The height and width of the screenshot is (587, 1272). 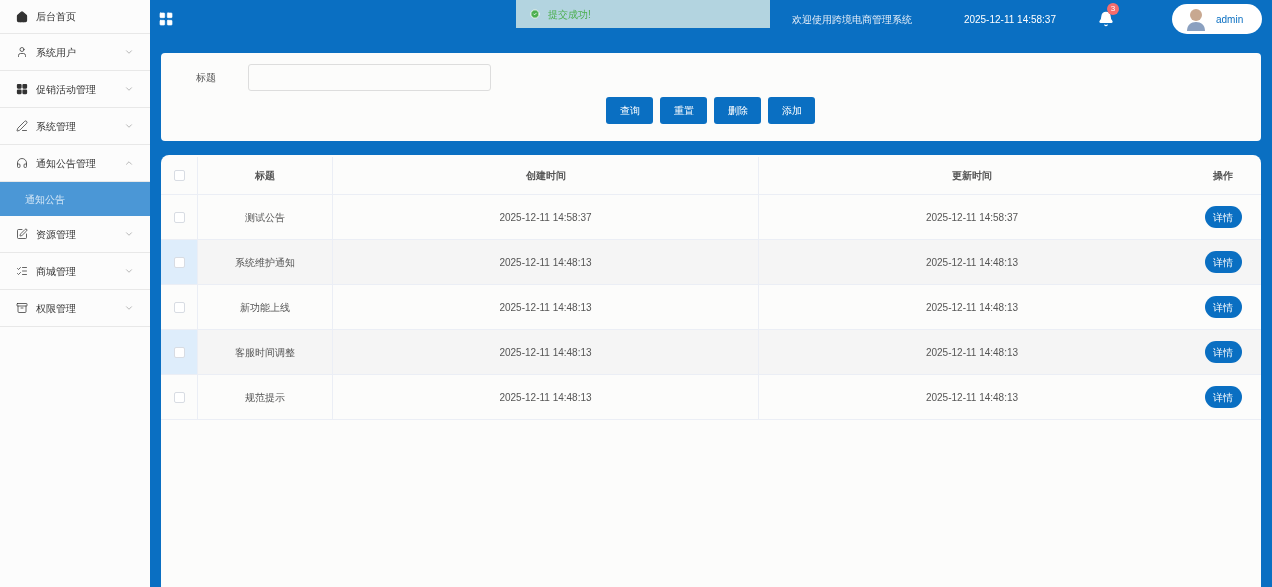 I want to click on sidebar-item: 系统管理, so click(x=75, y=126).